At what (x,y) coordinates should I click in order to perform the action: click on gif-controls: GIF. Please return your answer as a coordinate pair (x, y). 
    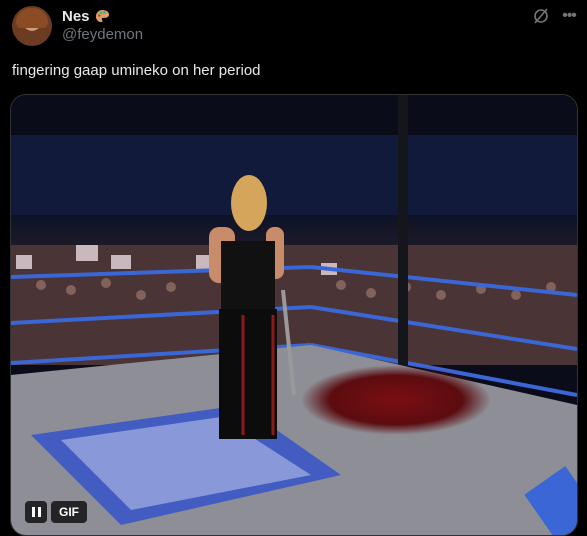
    Looking at the image, I should click on (56, 512).